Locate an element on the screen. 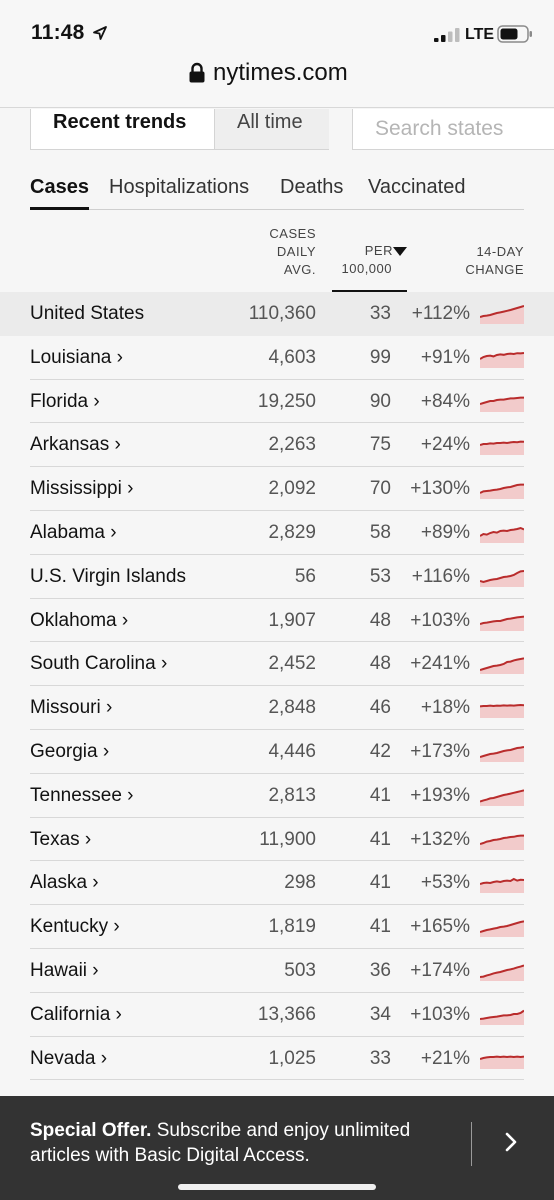  tab-hospitalizations: Hospitalizations is located at coordinates (179, 193).